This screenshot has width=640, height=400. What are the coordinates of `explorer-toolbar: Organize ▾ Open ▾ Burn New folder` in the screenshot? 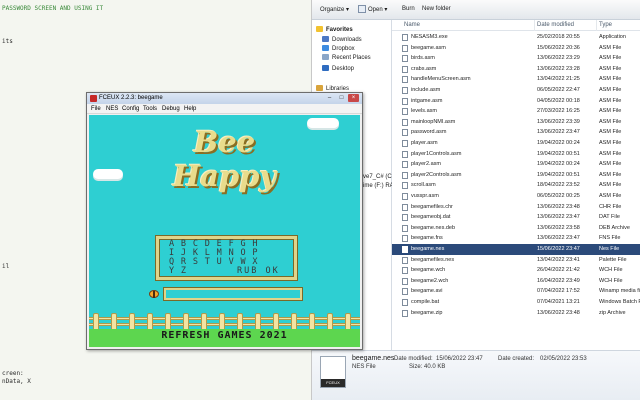 It's located at (476, 10).